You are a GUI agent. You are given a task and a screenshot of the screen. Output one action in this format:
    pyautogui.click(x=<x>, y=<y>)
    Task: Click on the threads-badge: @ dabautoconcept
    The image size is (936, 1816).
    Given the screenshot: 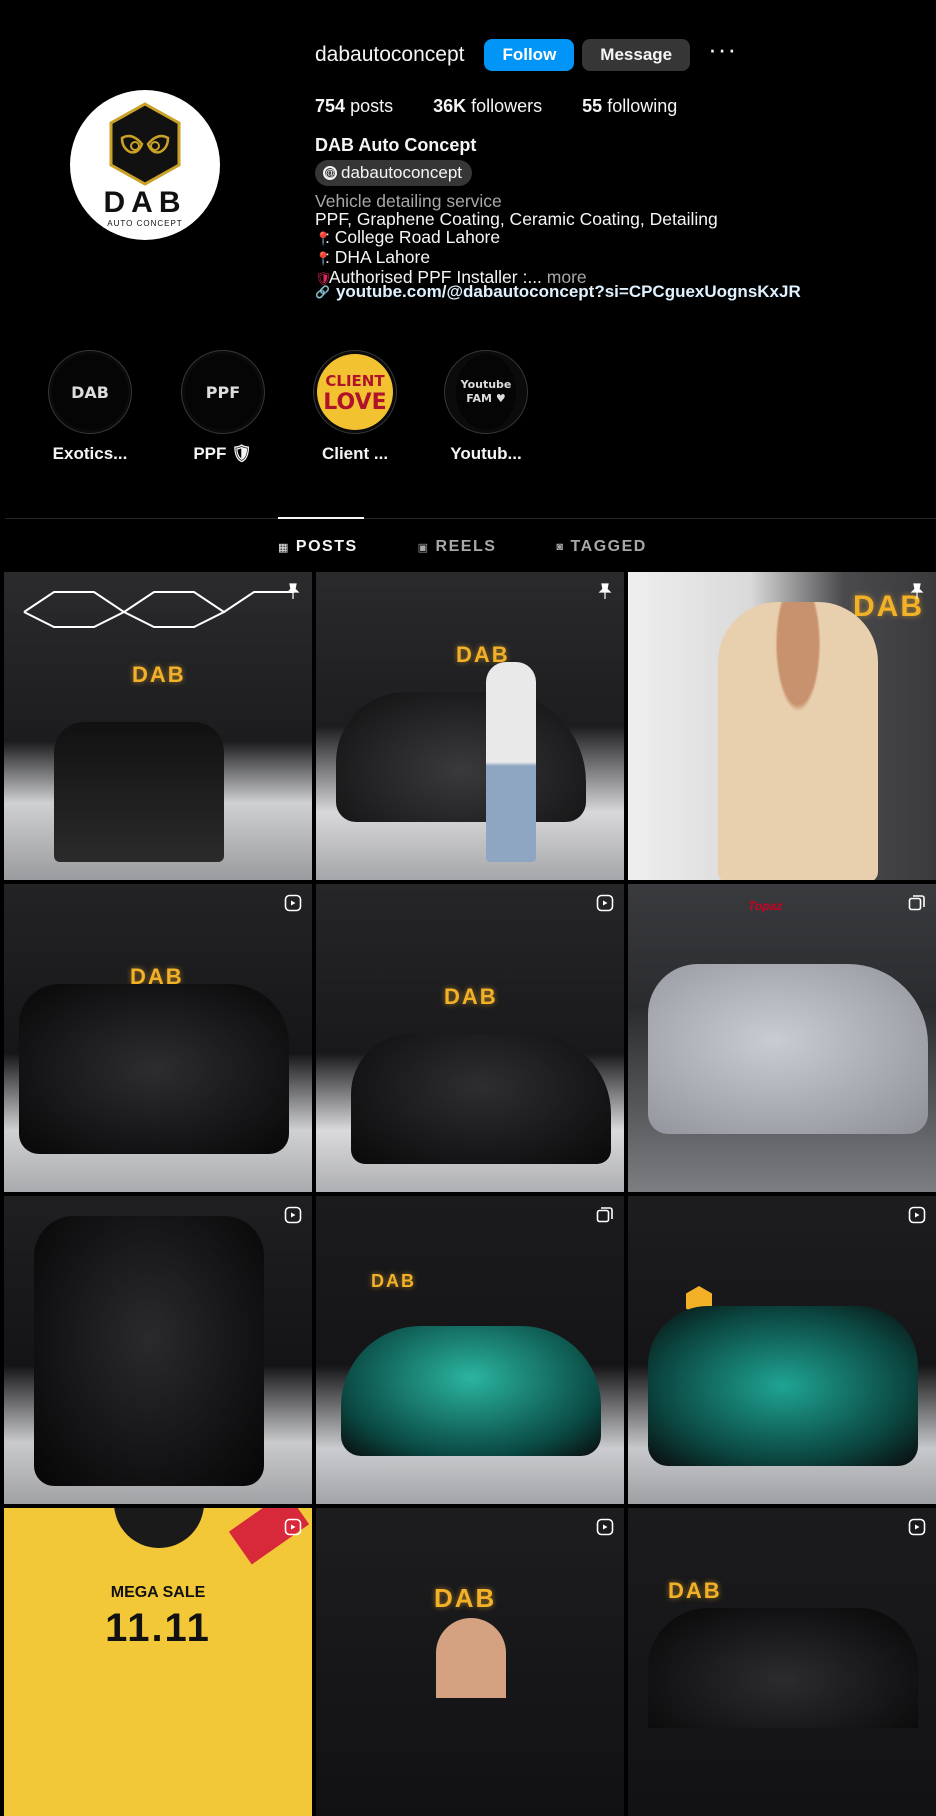 What is the action you would take?
    pyautogui.click(x=393, y=173)
    